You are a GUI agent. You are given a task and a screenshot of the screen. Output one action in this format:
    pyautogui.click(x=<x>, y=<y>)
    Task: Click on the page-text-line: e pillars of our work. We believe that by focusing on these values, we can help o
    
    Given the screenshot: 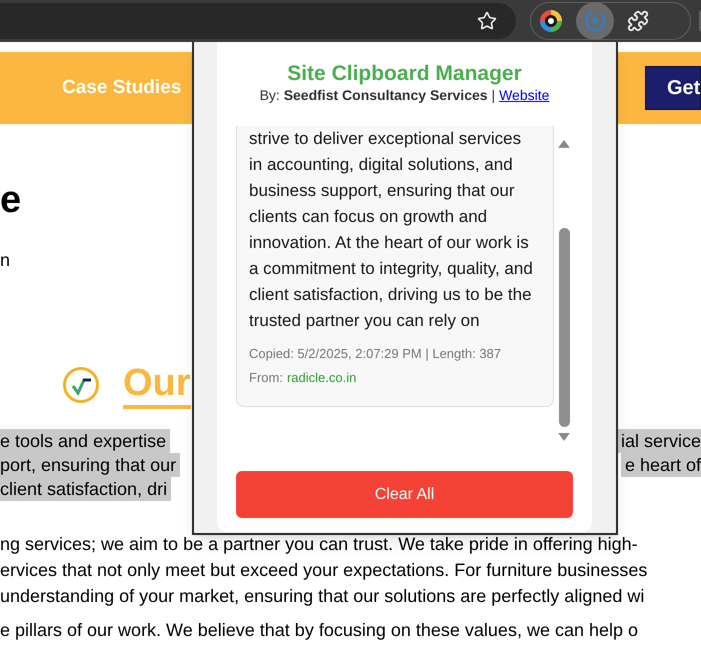 What is the action you would take?
    pyautogui.click(x=319, y=630)
    